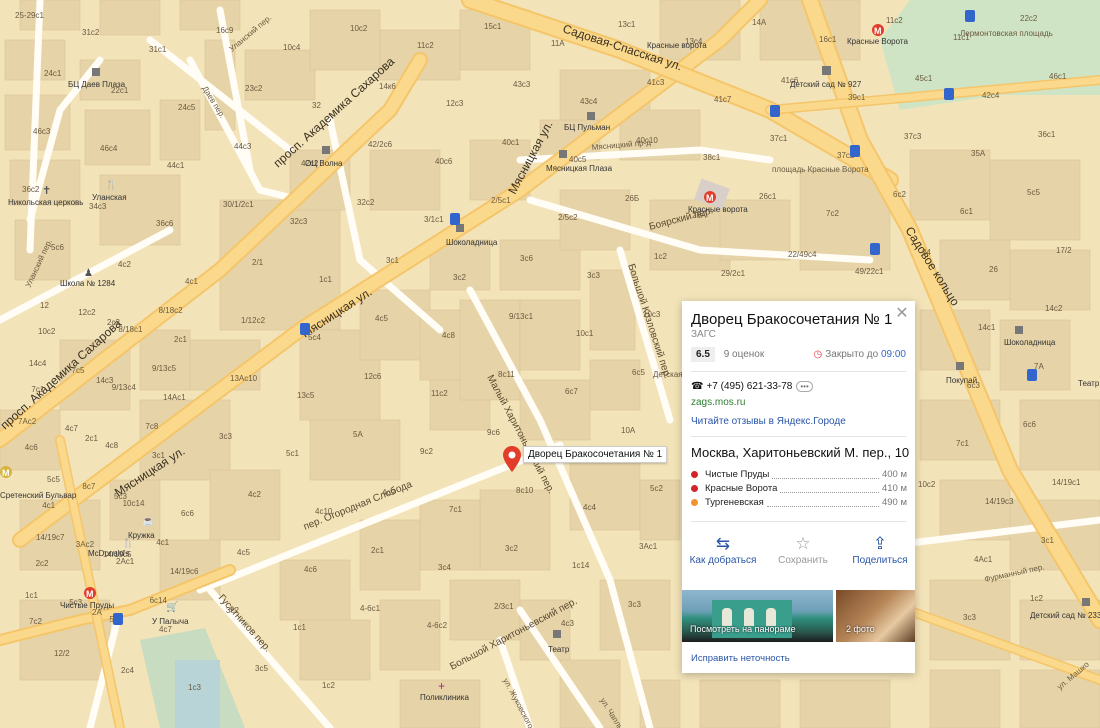  I want to click on house-number: 3с5, so click(261, 668).